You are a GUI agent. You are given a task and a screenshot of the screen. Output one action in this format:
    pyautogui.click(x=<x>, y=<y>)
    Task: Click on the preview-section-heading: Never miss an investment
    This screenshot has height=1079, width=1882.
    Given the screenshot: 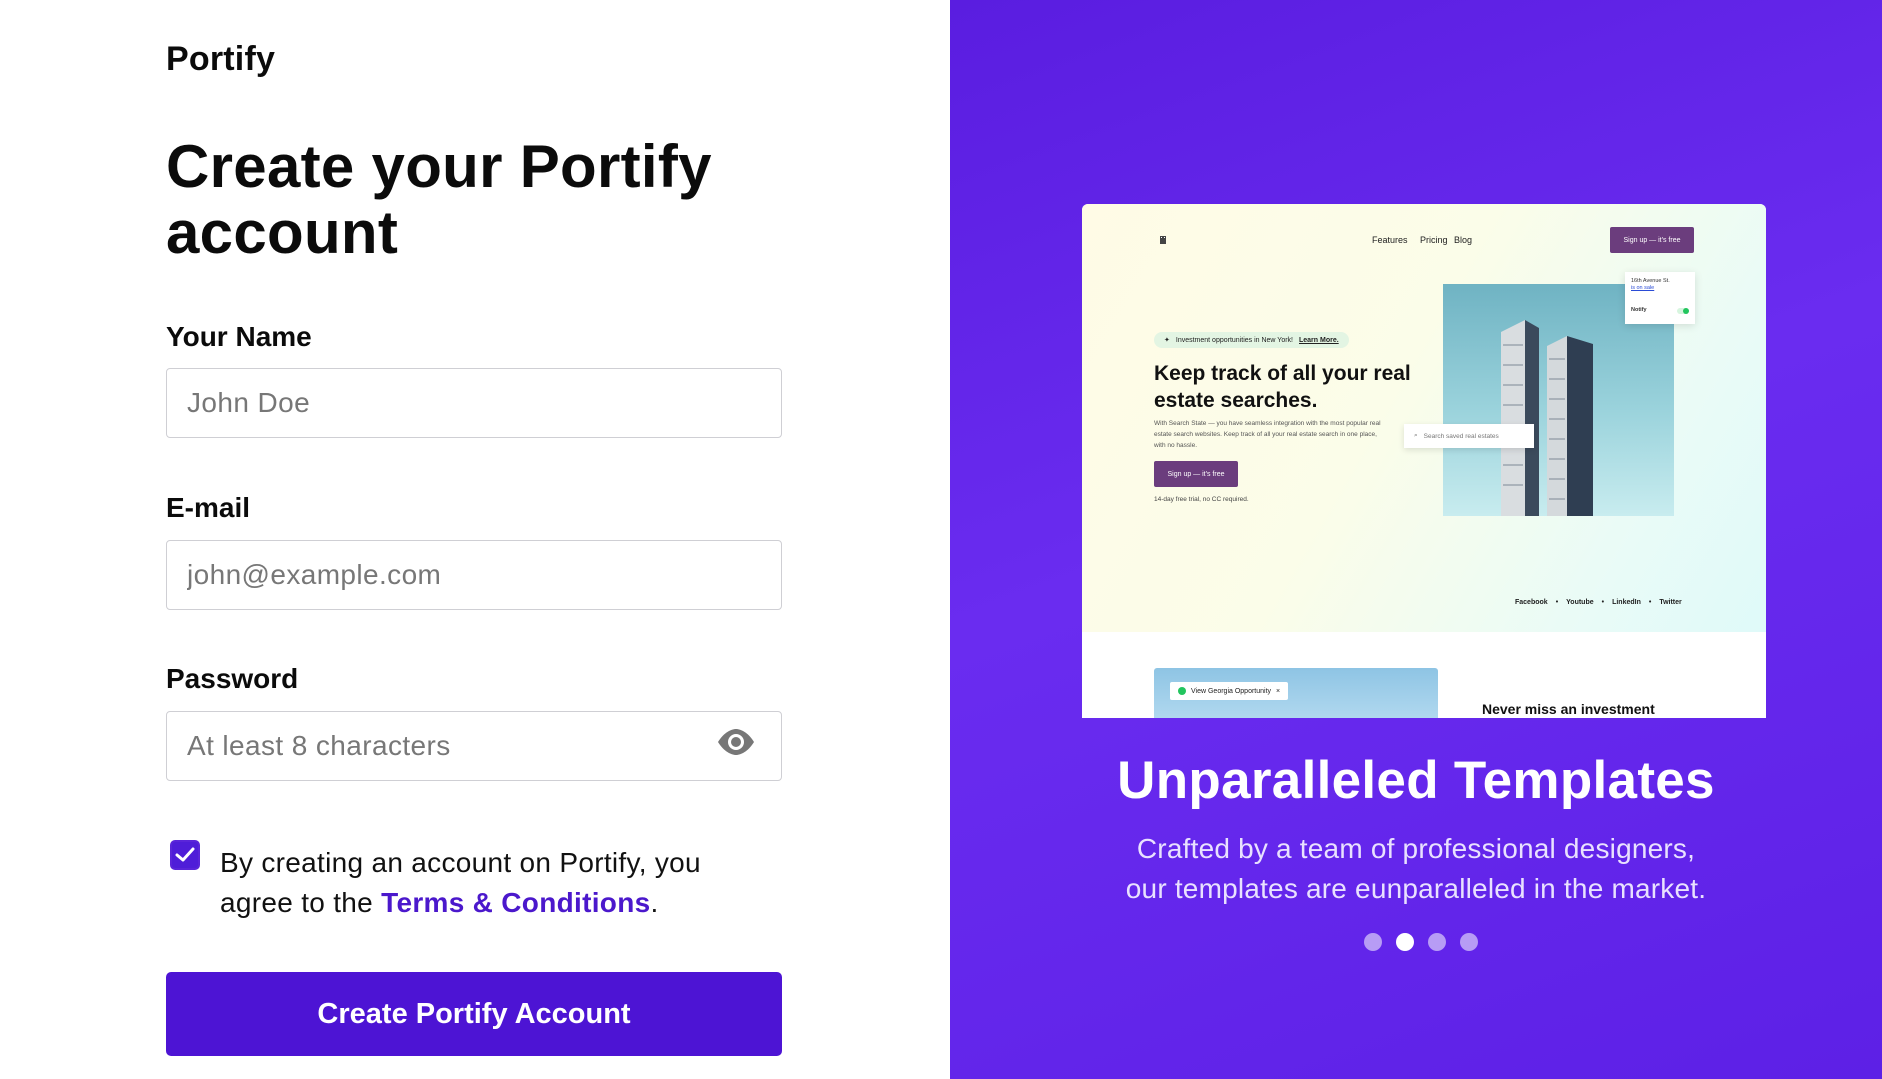 What is the action you would take?
    pyautogui.click(x=1568, y=709)
    